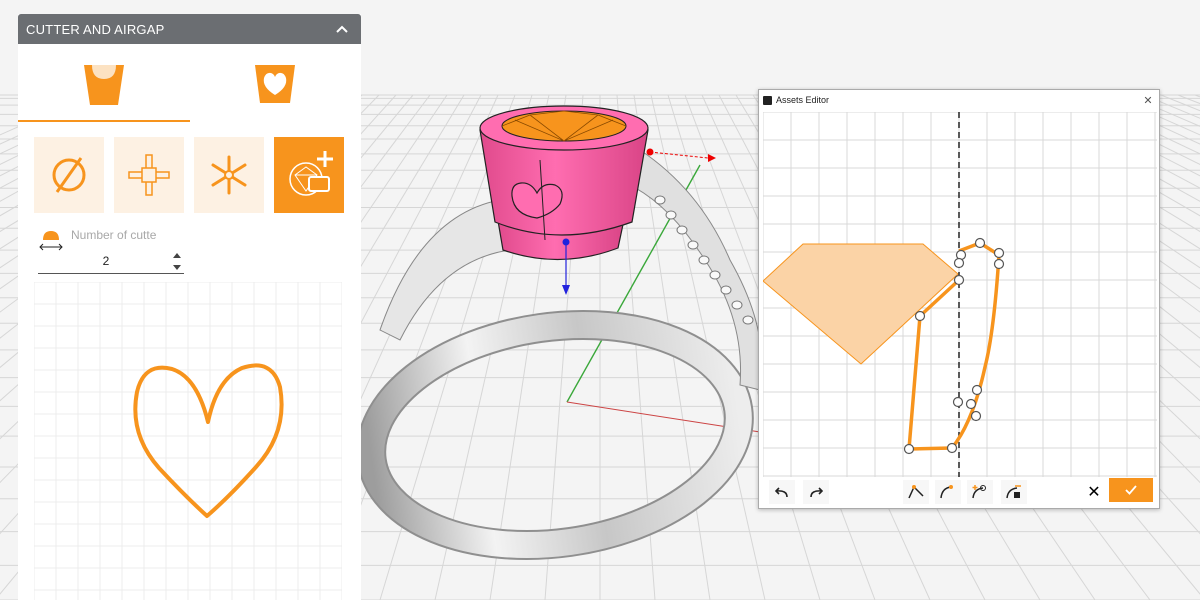 This screenshot has width=1200, height=600. What do you see at coordinates (782, 492) in the screenshot?
I see `undo-icon` at bounding box center [782, 492].